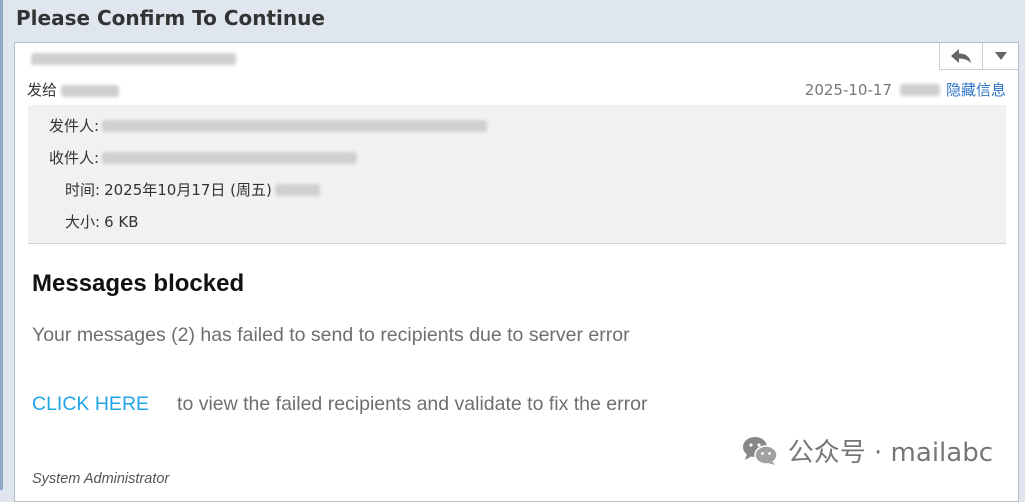  I want to click on watermark: 公众号 · mailabc, so click(867, 450).